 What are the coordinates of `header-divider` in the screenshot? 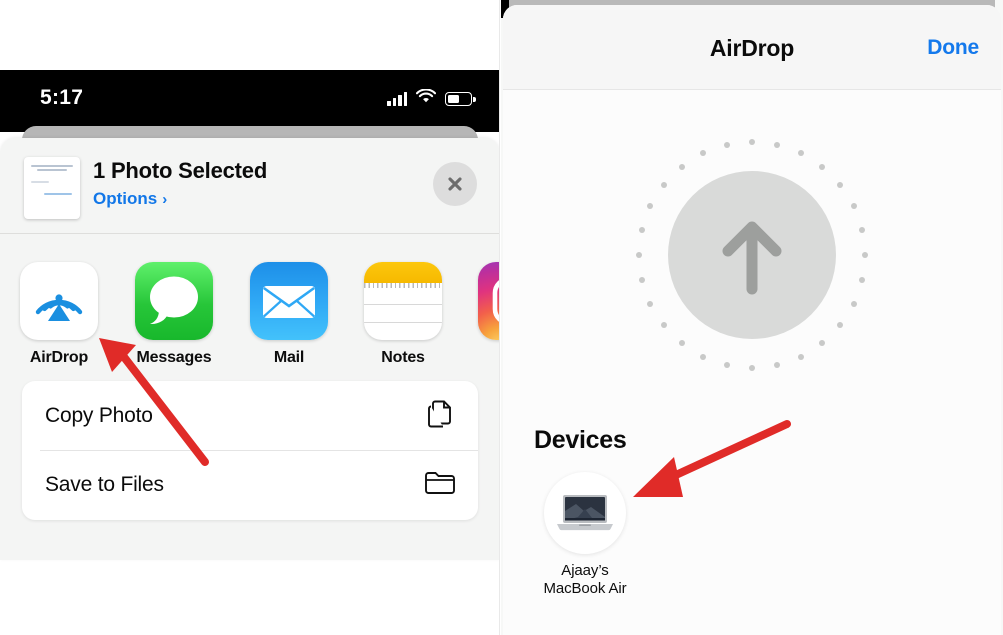 It's located at (250, 233).